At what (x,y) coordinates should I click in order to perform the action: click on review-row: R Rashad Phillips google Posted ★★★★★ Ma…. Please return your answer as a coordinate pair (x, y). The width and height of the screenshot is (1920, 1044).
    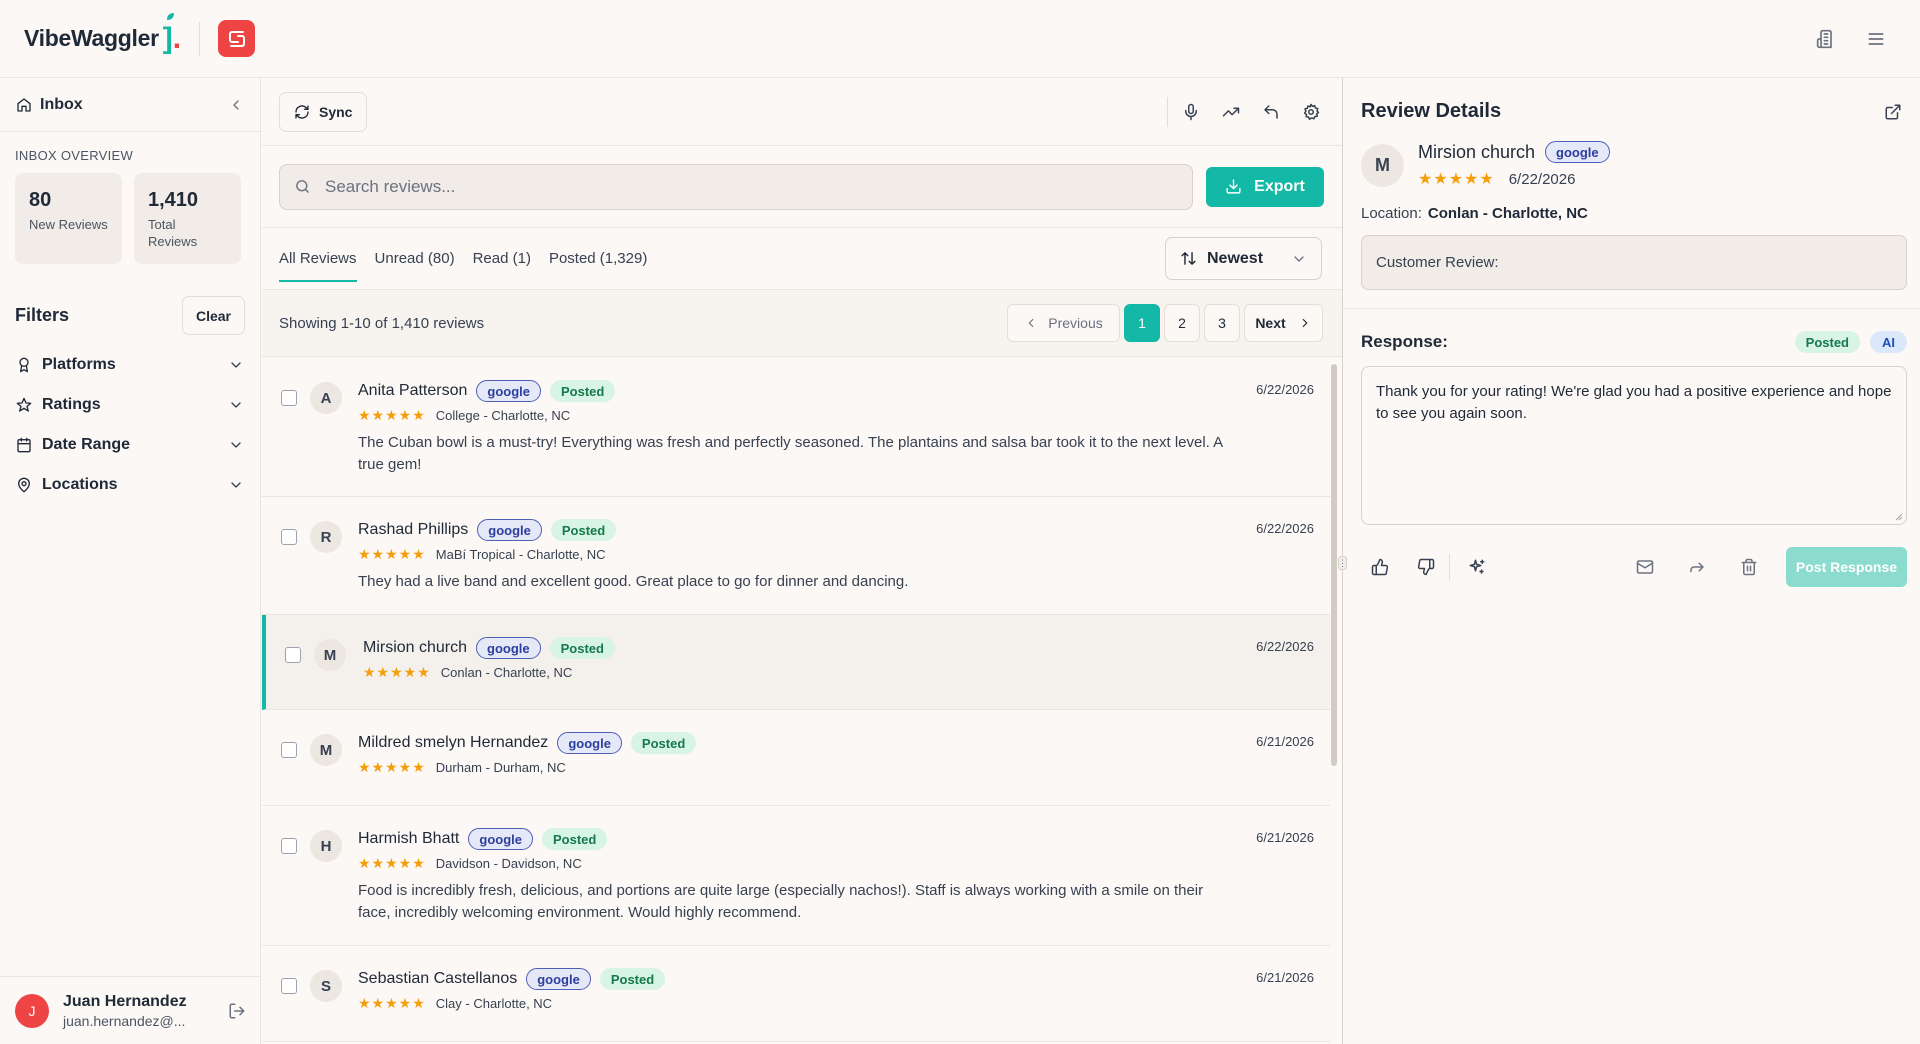
    Looking at the image, I should click on (796, 556).